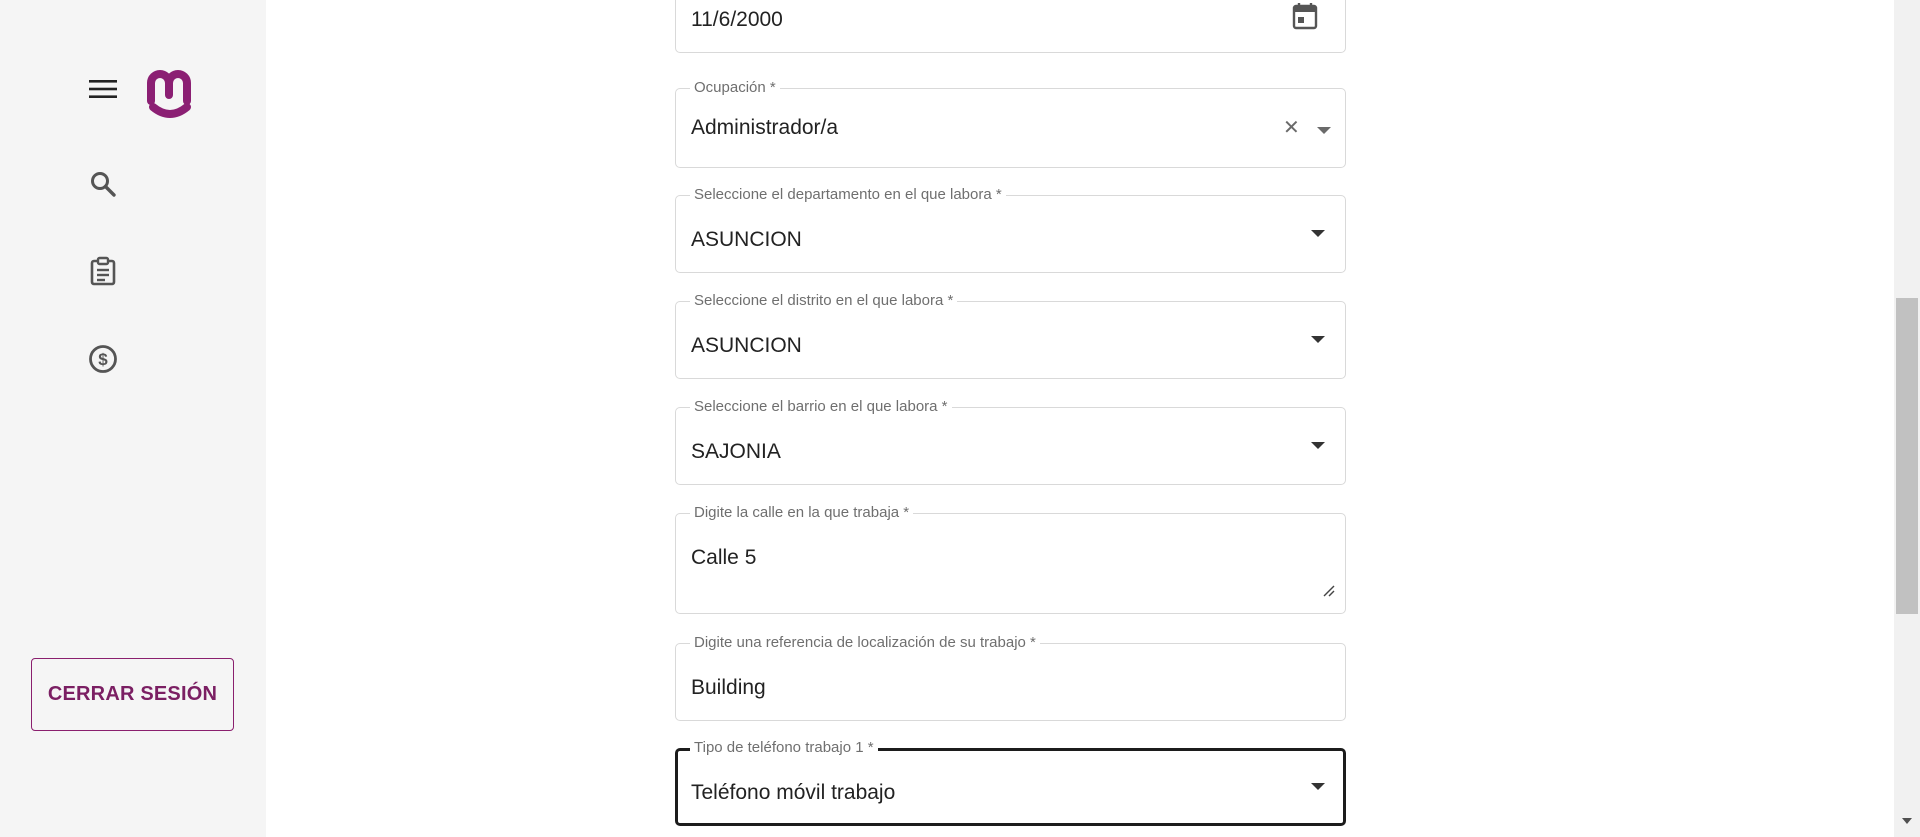  What do you see at coordinates (103, 89) in the screenshot?
I see `hamburger-menu-icon` at bounding box center [103, 89].